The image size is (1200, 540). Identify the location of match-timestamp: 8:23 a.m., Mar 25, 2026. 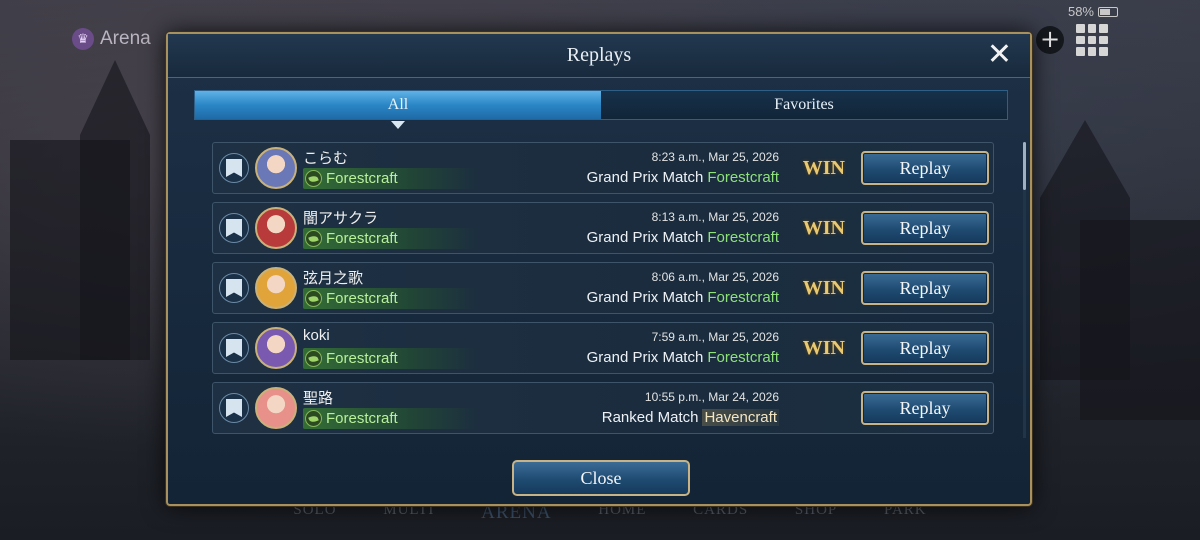
(715, 157).